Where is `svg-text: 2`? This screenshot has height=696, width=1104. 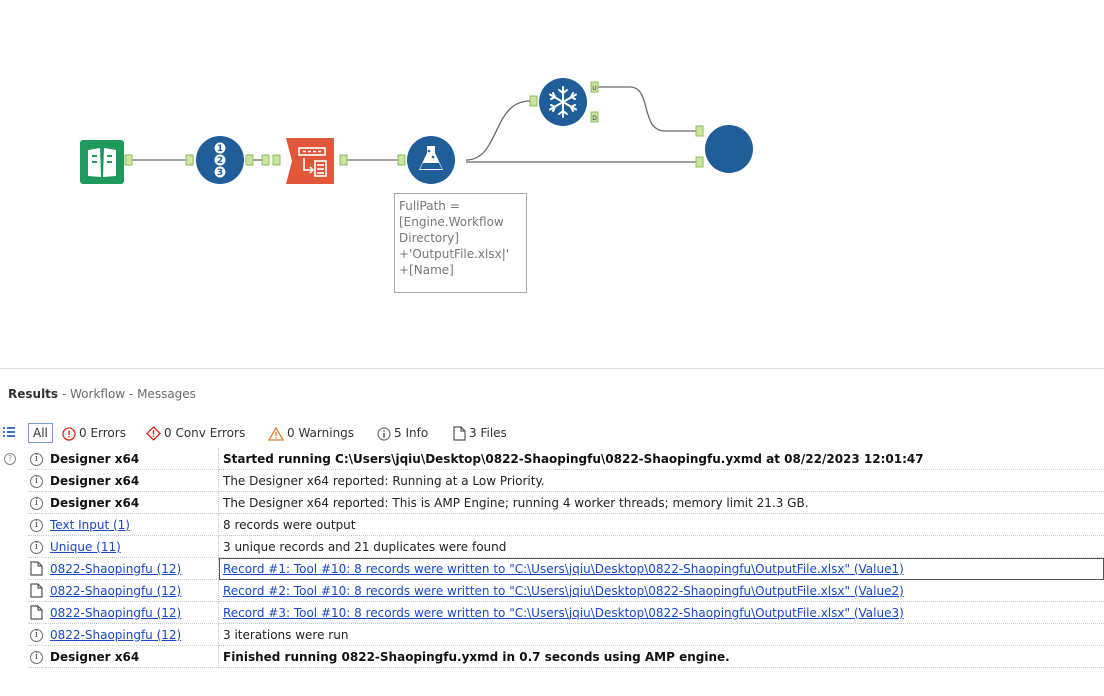 svg-text: 2 is located at coordinates (220, 161).